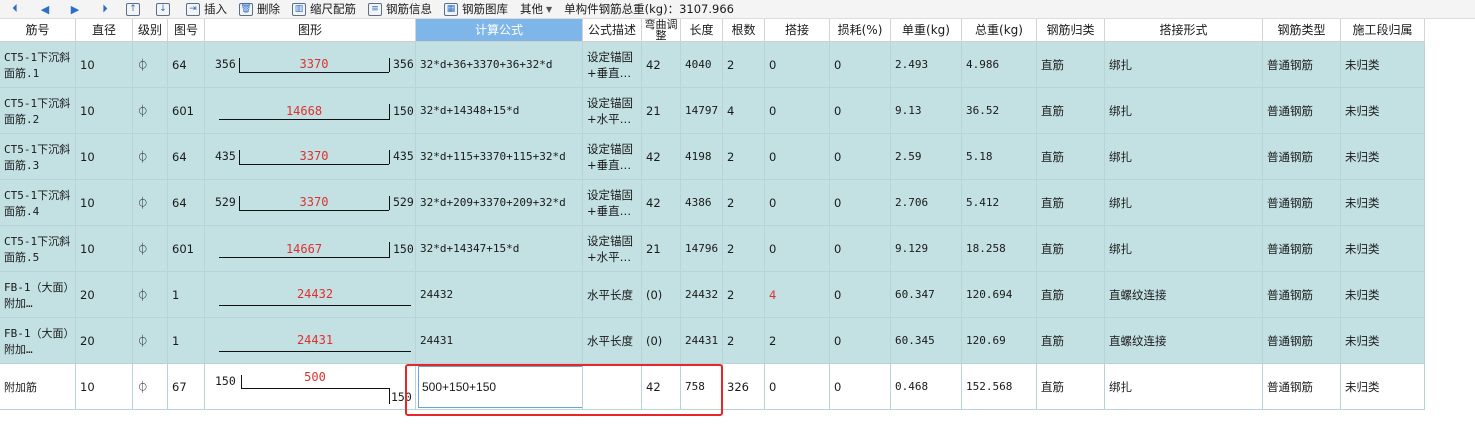  I want to click on column-header-13: 总重(kg), so click(999, 30).